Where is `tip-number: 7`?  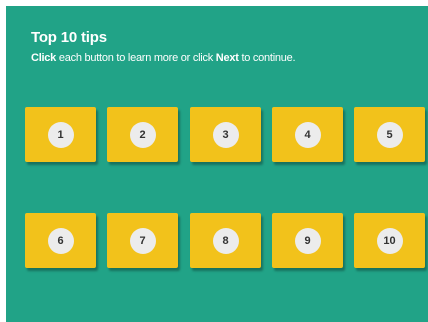
tip-number: 7 is located at coordinates (142, 240).